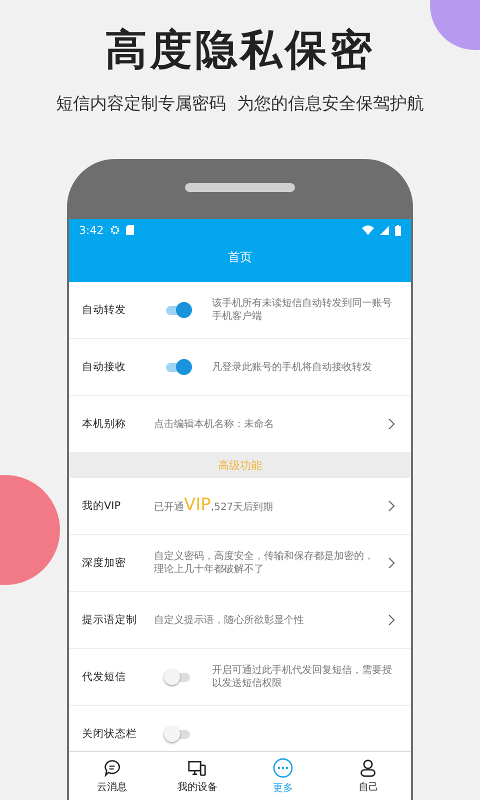 This screenshot has width=480, height=800. I want to click on more-icon, so click(282, 768).